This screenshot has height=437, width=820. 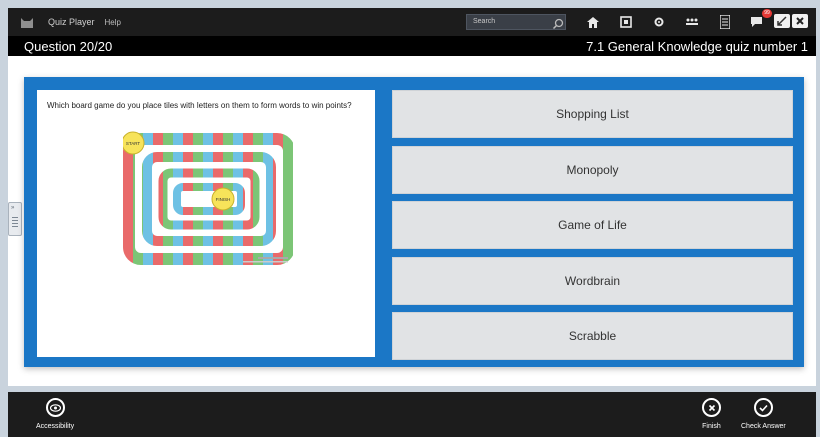 What do you see at coordinates (782, 21) in the screenshot?
I see `minimize-icon` at bounding box center [782, 21].